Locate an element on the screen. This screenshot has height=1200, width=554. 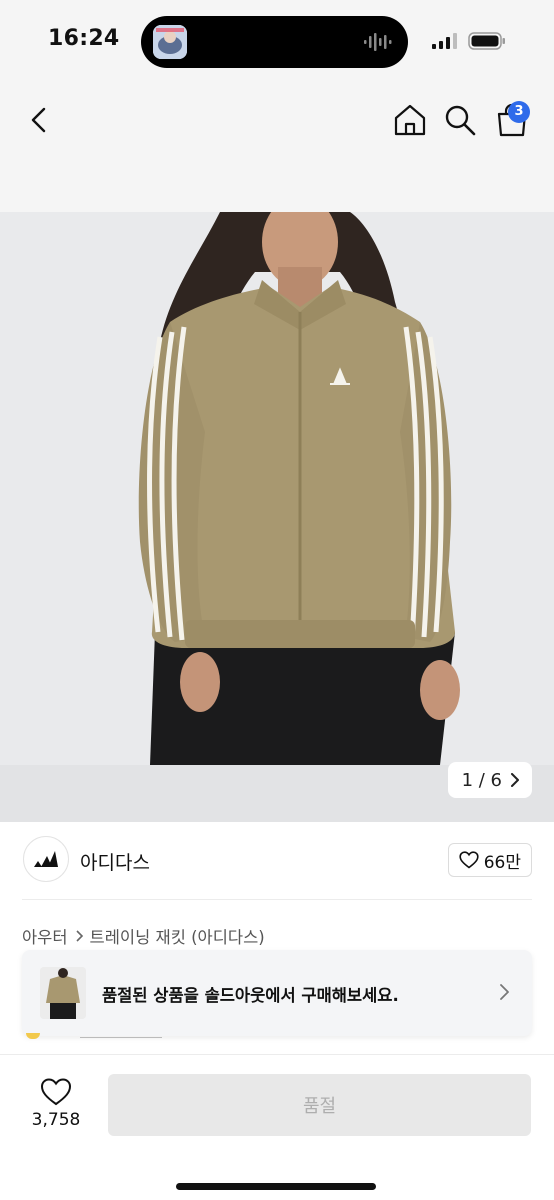
cellular-signal-icon is located at coordinates (444, 41).